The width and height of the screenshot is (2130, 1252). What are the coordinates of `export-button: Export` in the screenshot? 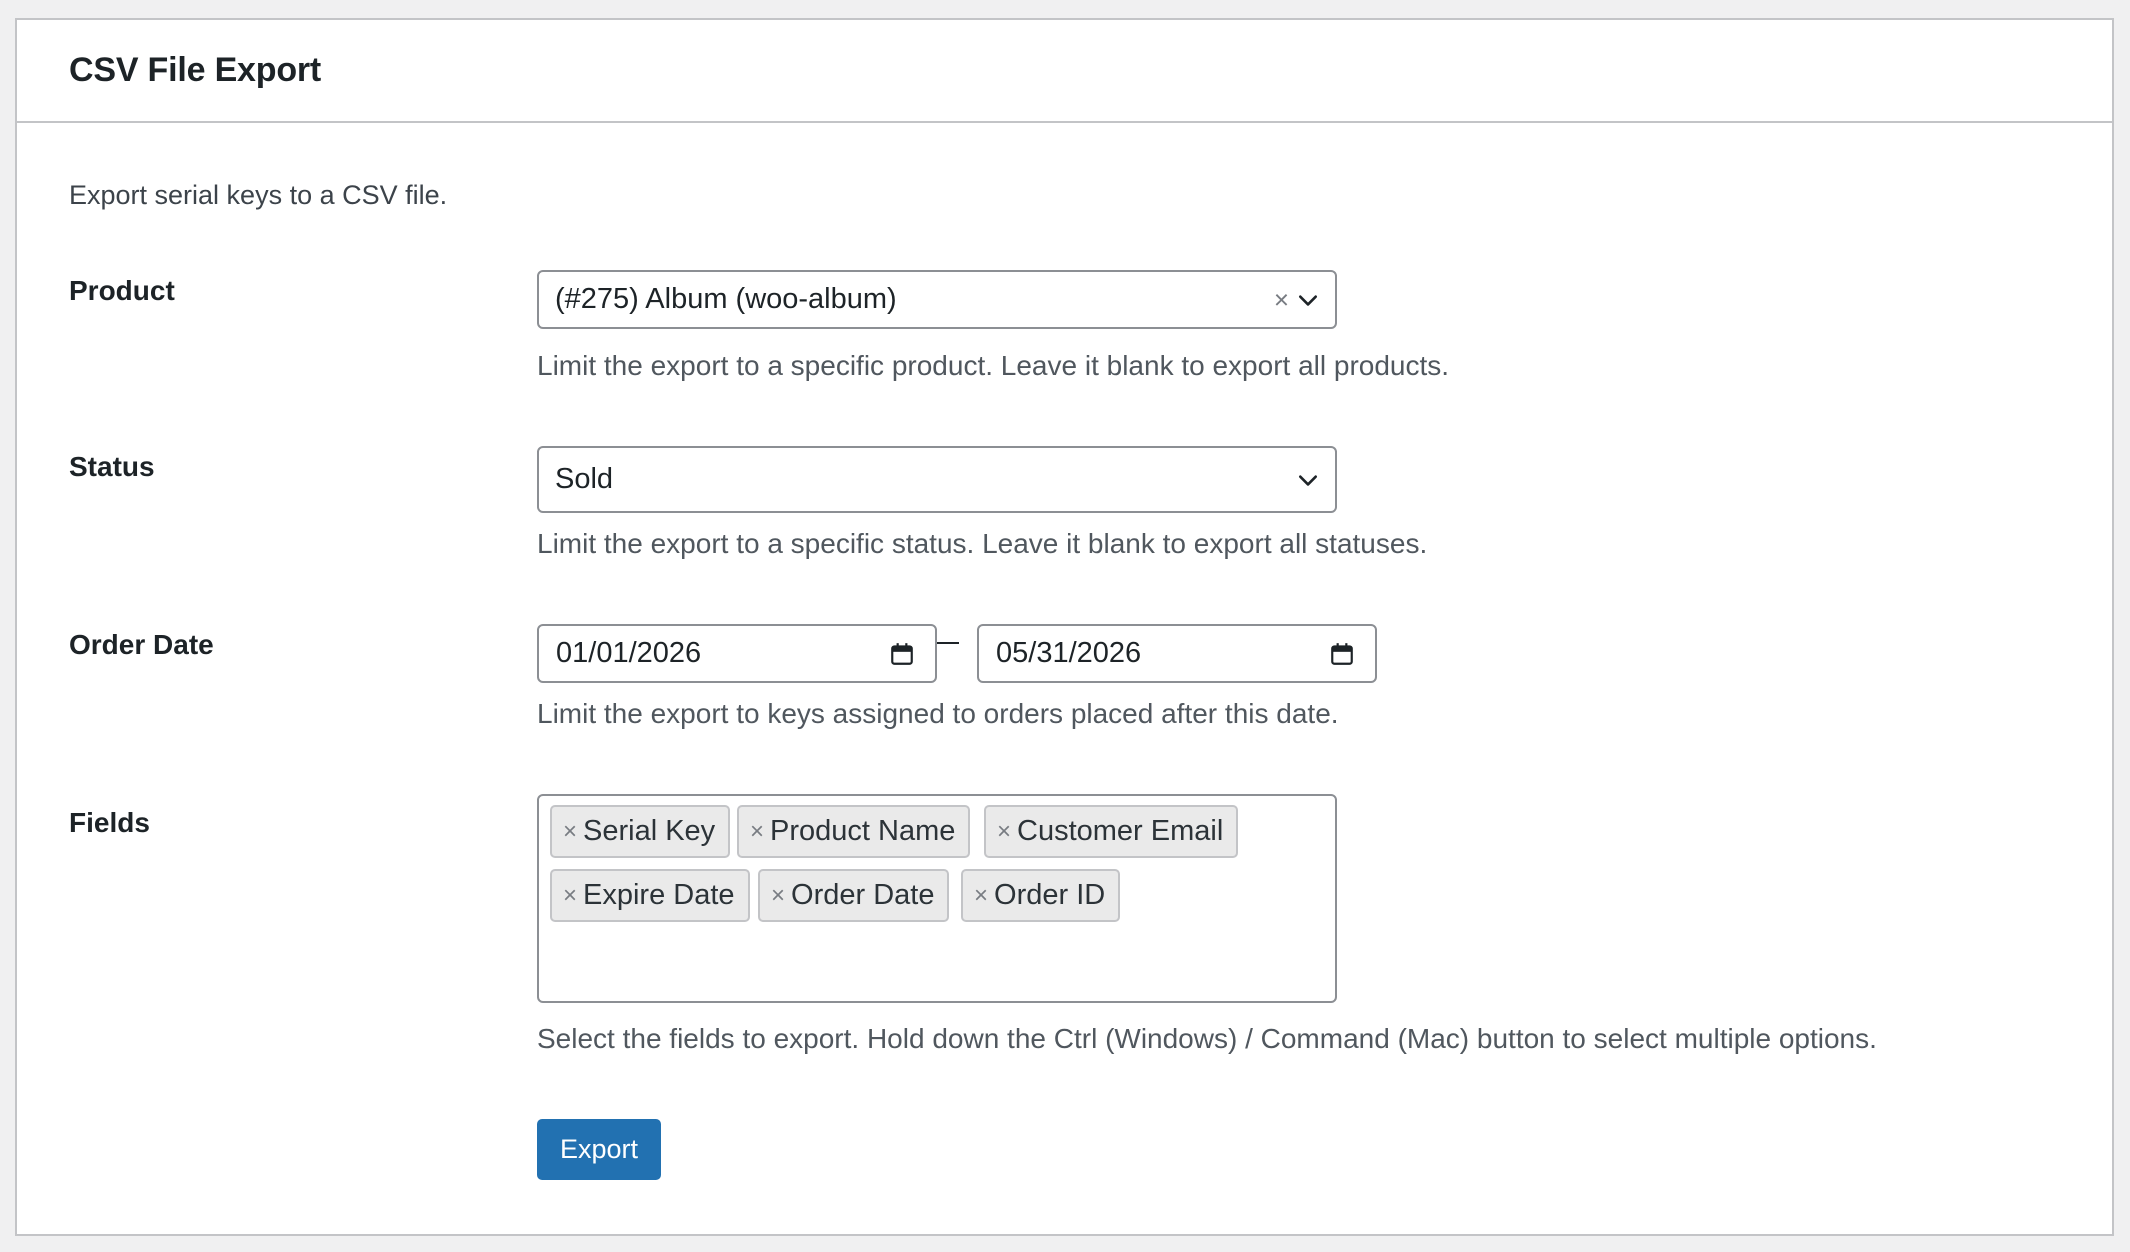 It's located at (599, 1149).